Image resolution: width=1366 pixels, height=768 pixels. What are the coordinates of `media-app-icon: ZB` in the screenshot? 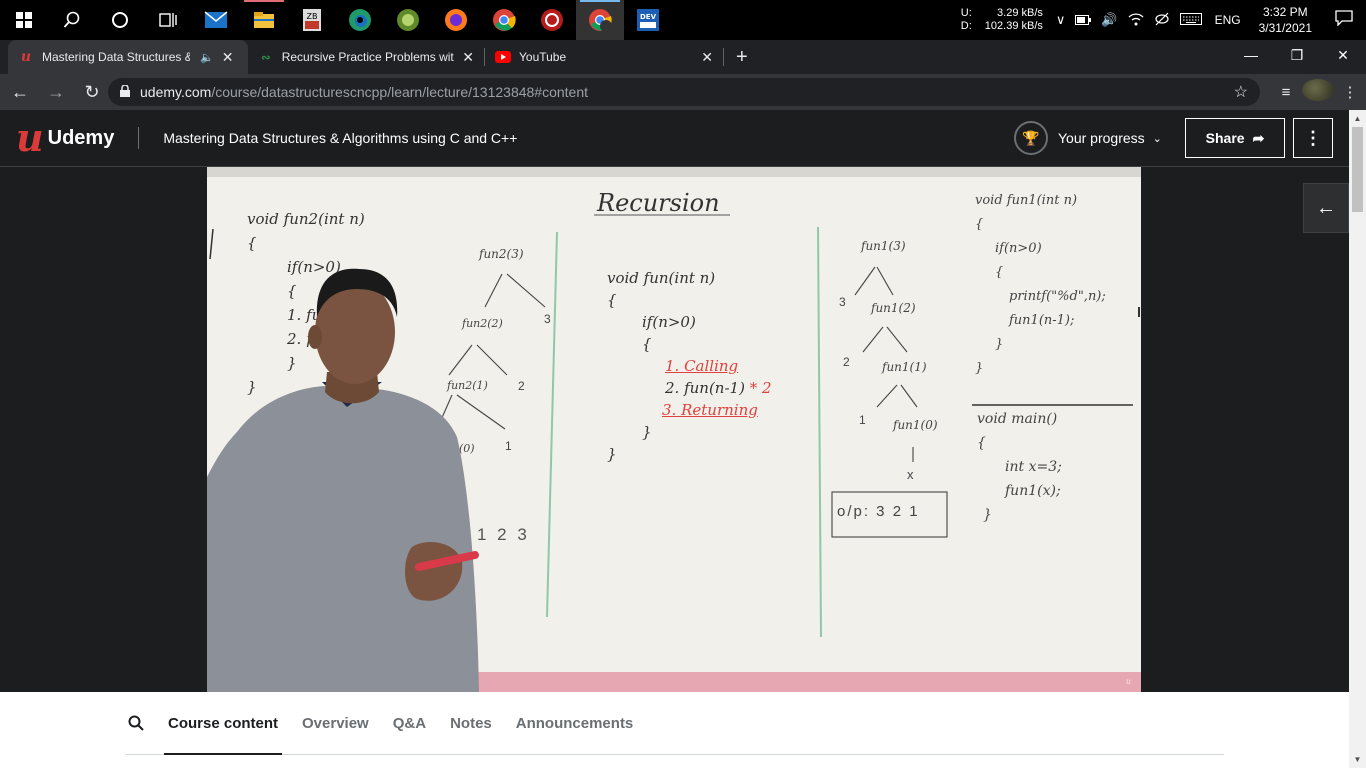 It's located at (312, 20).